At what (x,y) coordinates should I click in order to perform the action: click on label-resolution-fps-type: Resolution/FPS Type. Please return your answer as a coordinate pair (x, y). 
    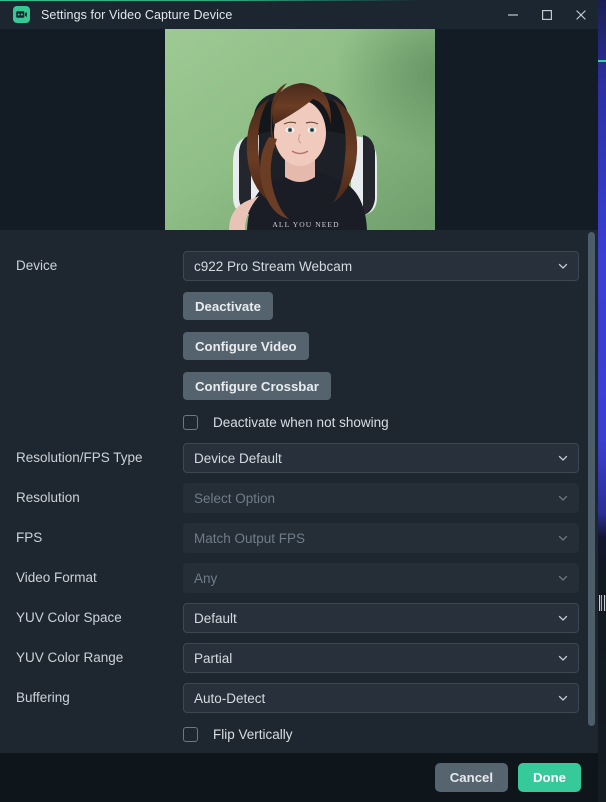
    Looking at the image, I should click on (79, 457).